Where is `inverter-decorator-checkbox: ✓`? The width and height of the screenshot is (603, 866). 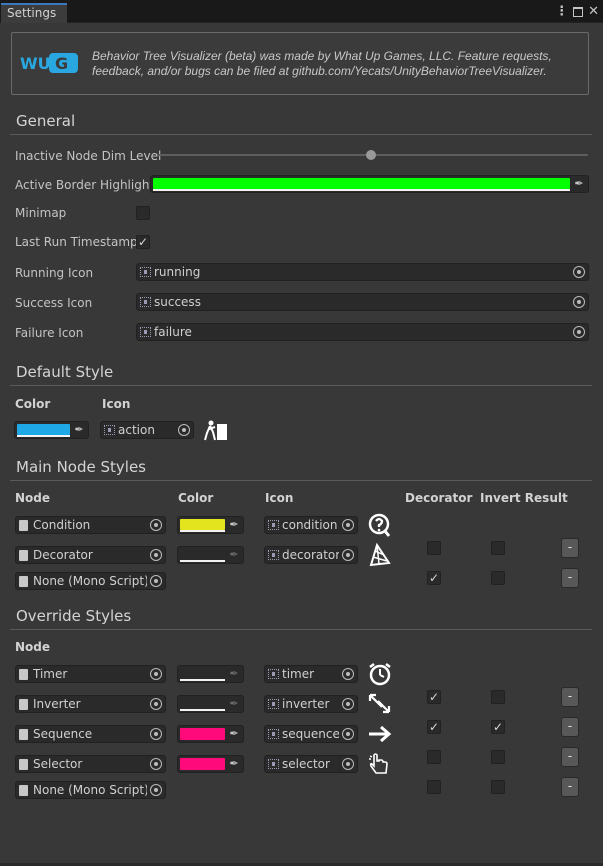 inverter-decorator-checkbox: ✓ is located at coordinates (434, 727).